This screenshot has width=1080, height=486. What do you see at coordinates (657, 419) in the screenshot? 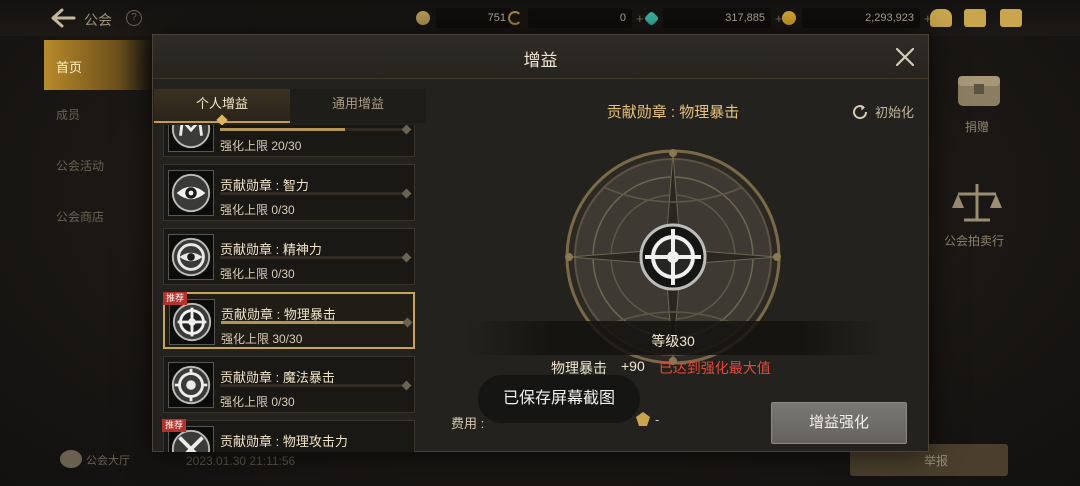
I see `cost-value: -` at bounding box center [657, 419].